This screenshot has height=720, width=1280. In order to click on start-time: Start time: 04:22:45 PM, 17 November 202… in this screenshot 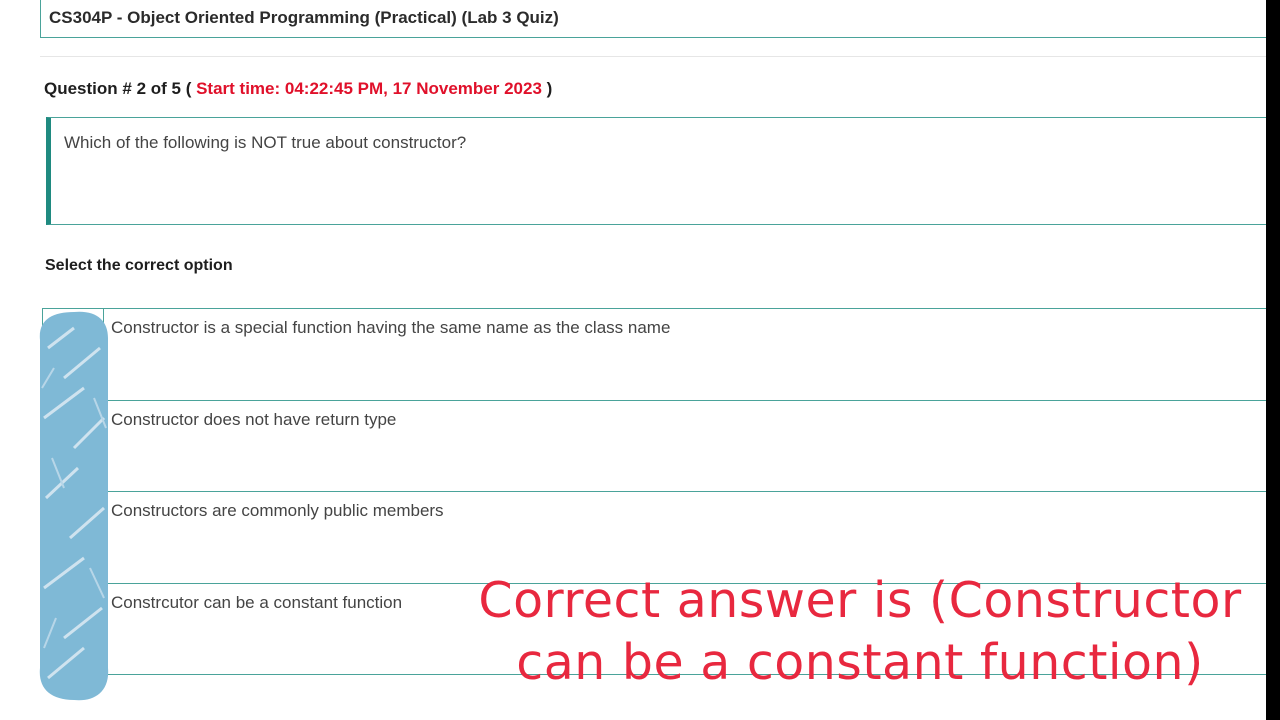, I will do `click(369, 88)`.